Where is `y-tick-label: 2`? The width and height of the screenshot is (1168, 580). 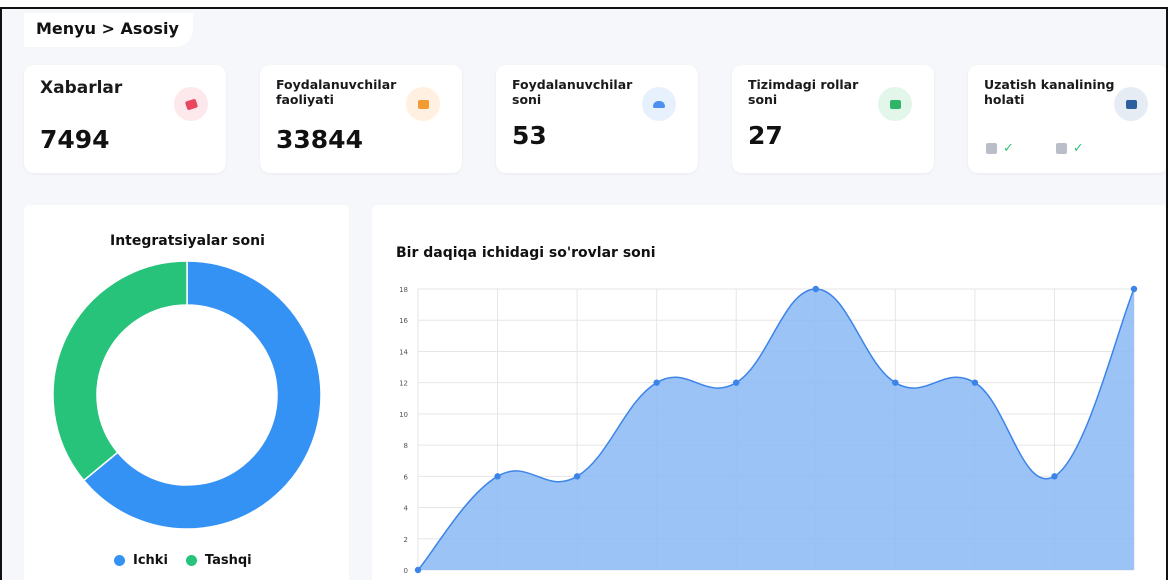 y-tick-label: 2 is located at coordinates (406, 540).